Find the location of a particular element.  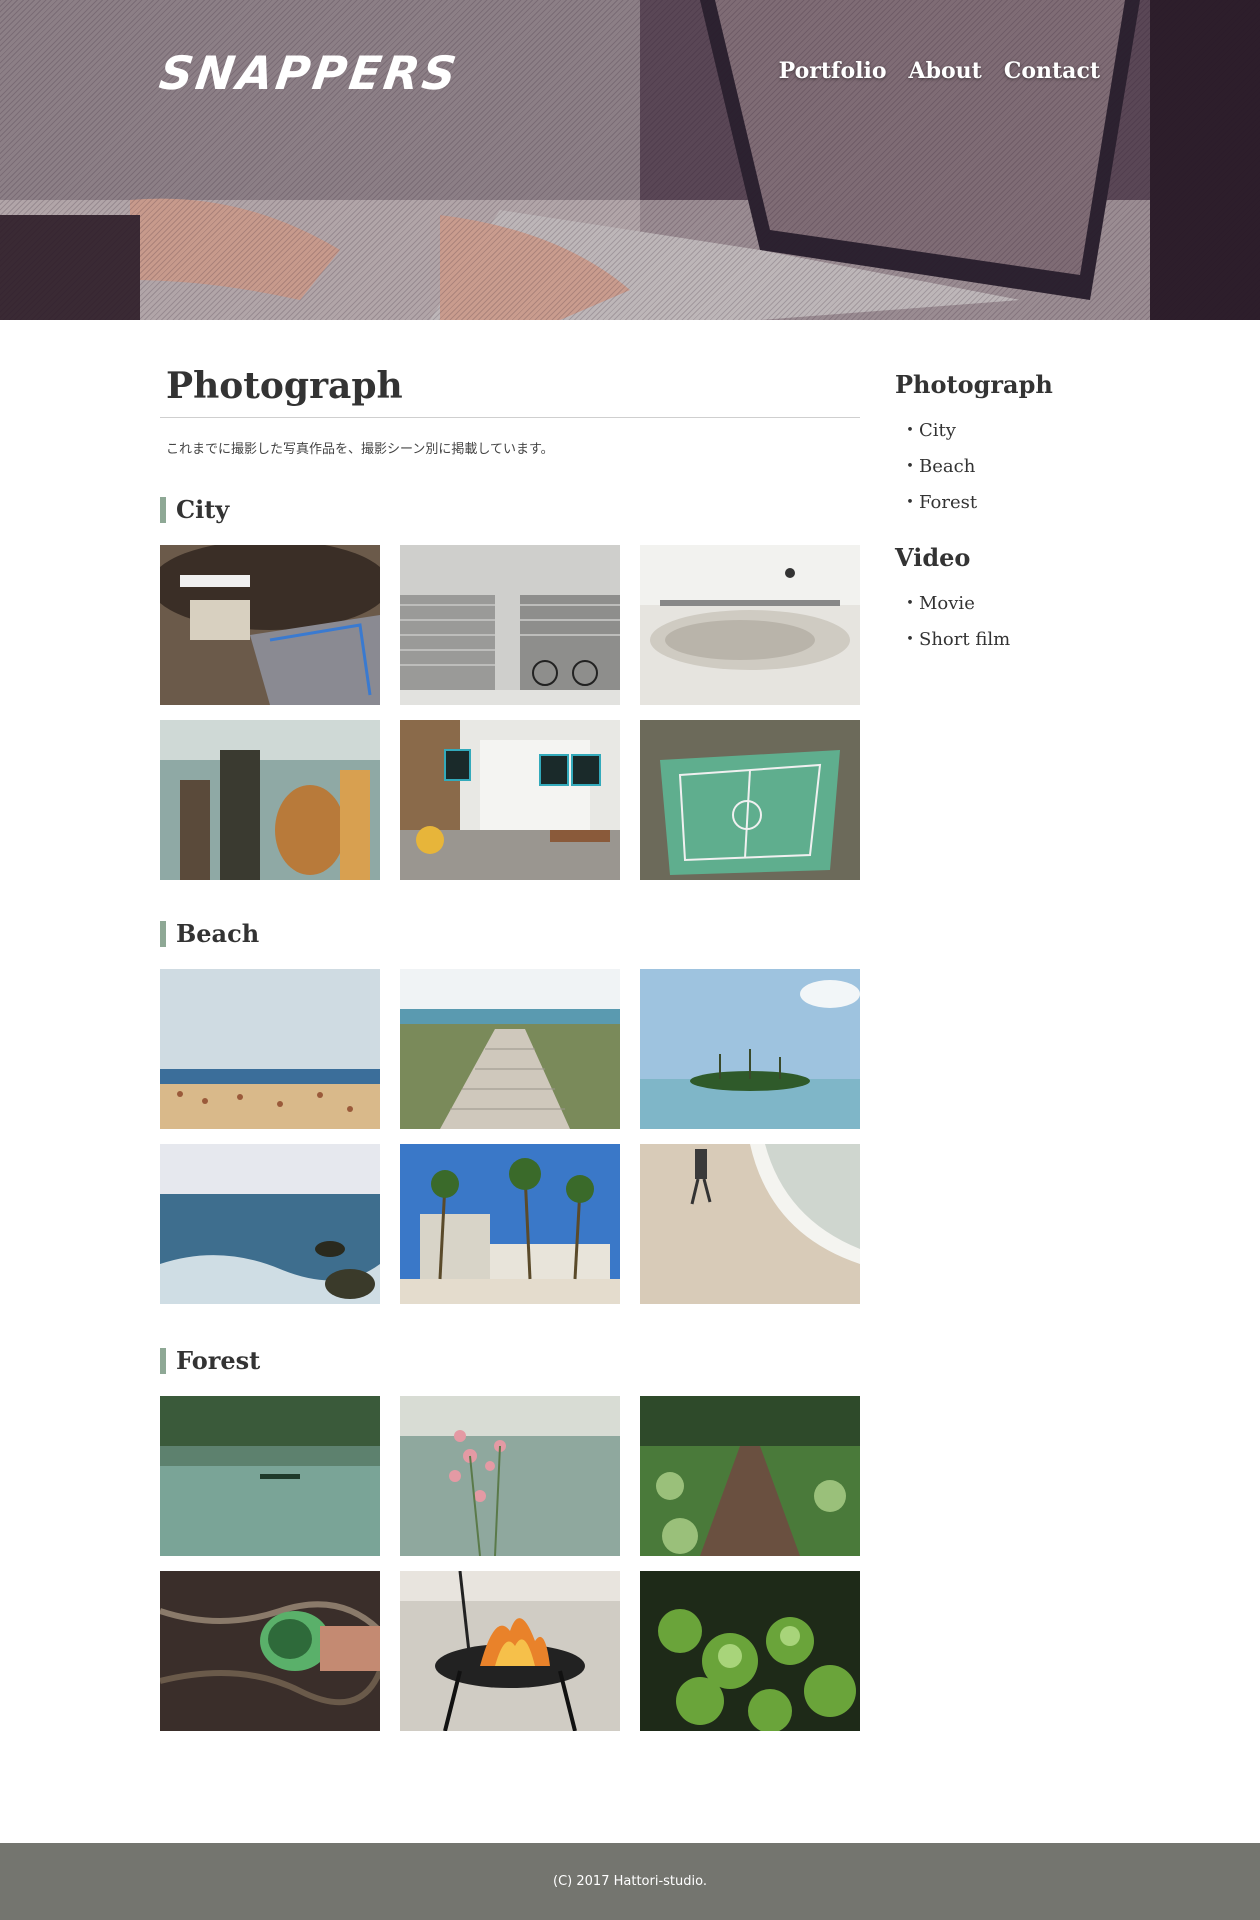

photo-palm-houses is located at coordinates (510, 1224).